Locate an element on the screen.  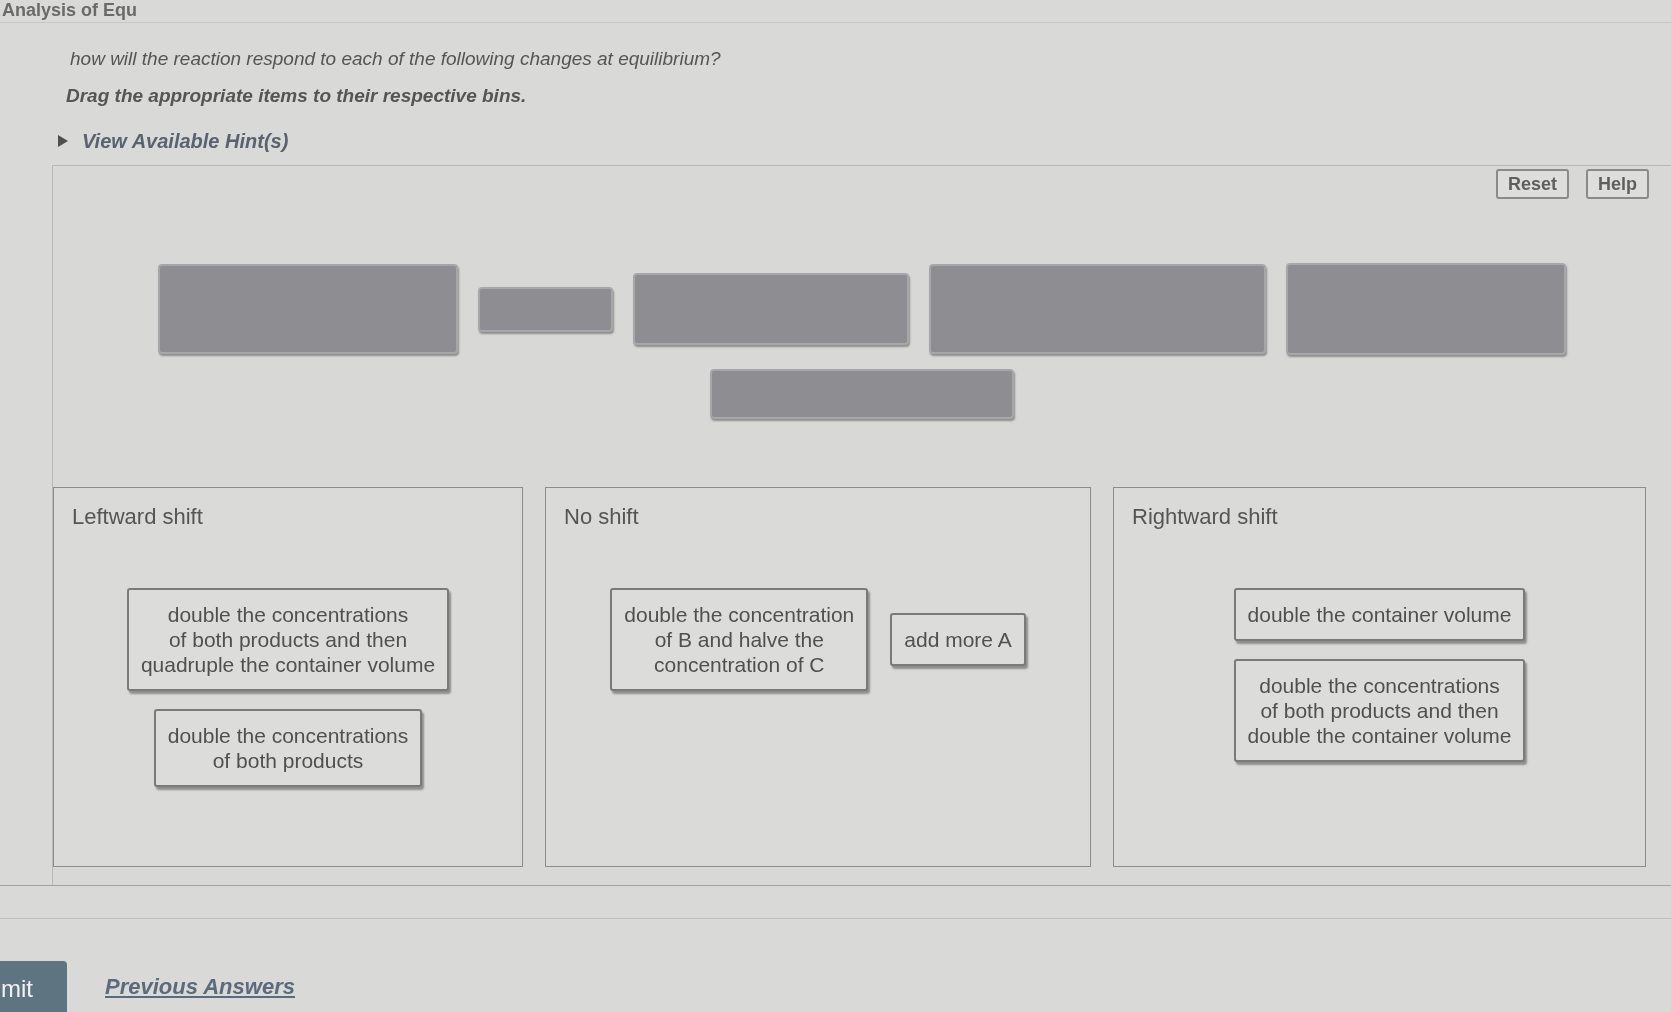
hint-toggle: View Available Hint(s) is located at coordinates (173, 141).